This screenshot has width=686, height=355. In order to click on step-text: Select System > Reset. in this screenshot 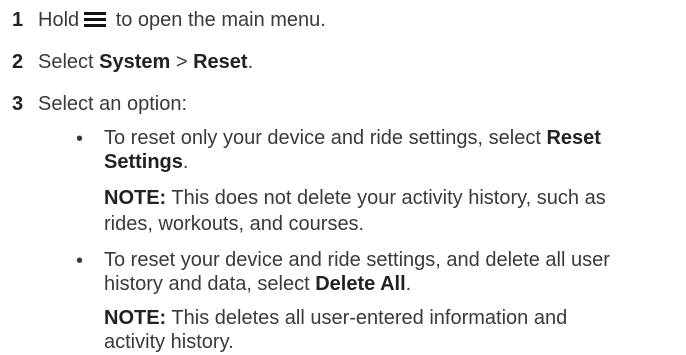, I will do `click(145, 62)`.